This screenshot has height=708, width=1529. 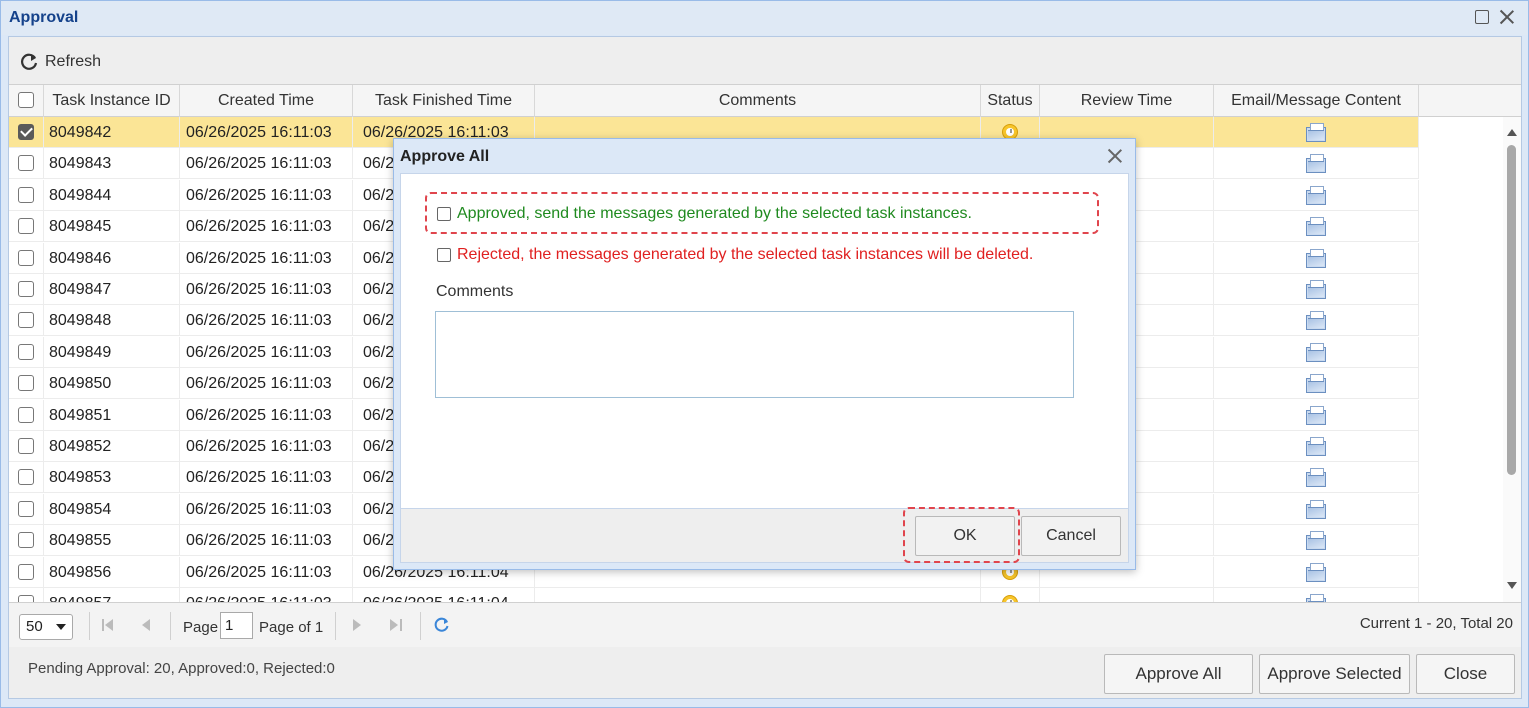 What do you see at coordinates (112, 415) in the screenshot?
I see `cell-task-instance-id: 8049851` at bounding box center [112, 415].